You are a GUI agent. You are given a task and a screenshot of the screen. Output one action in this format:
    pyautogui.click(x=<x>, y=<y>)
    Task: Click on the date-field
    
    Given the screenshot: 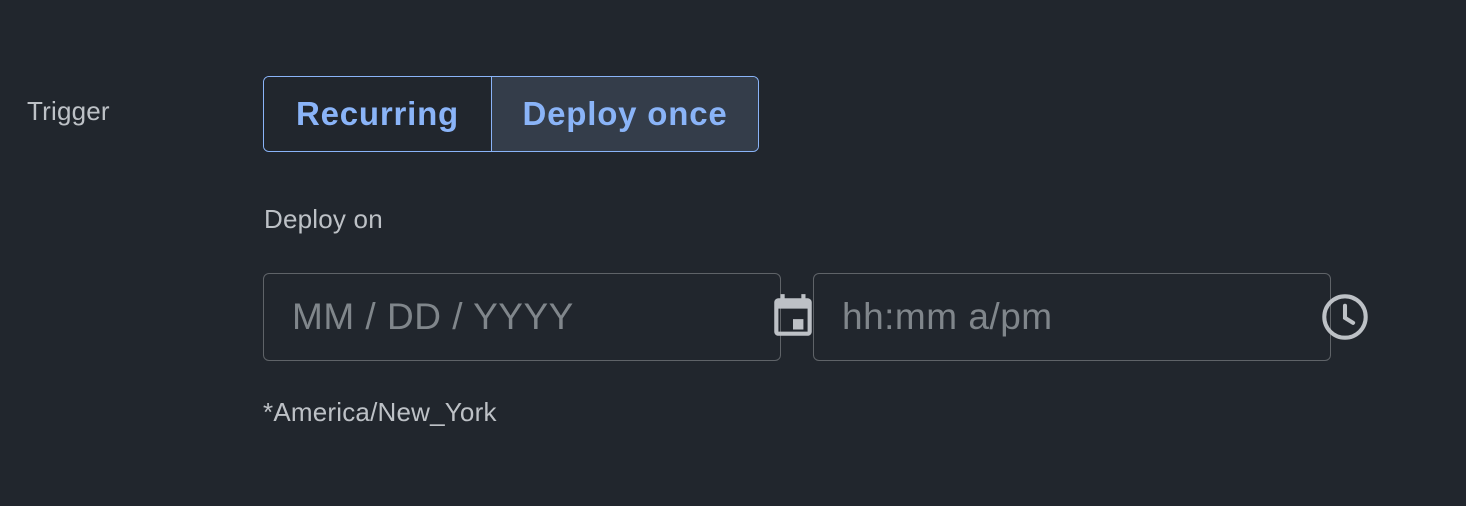 What is the action you would take?
    pyautogui.click(x=537, y=317)
    